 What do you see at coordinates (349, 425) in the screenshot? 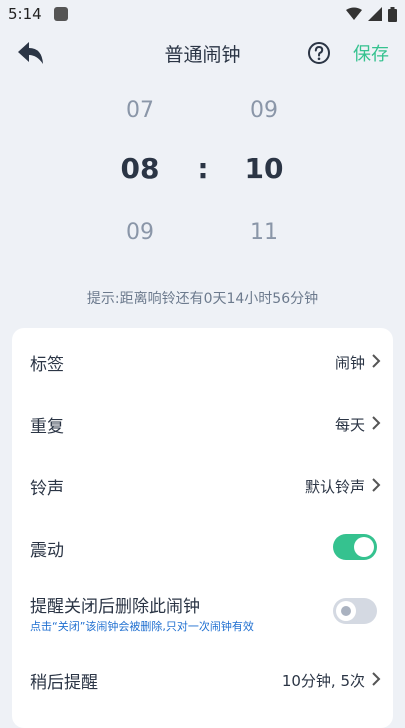
I see `repeat-value: 每天` at bounding box center [349, 425].